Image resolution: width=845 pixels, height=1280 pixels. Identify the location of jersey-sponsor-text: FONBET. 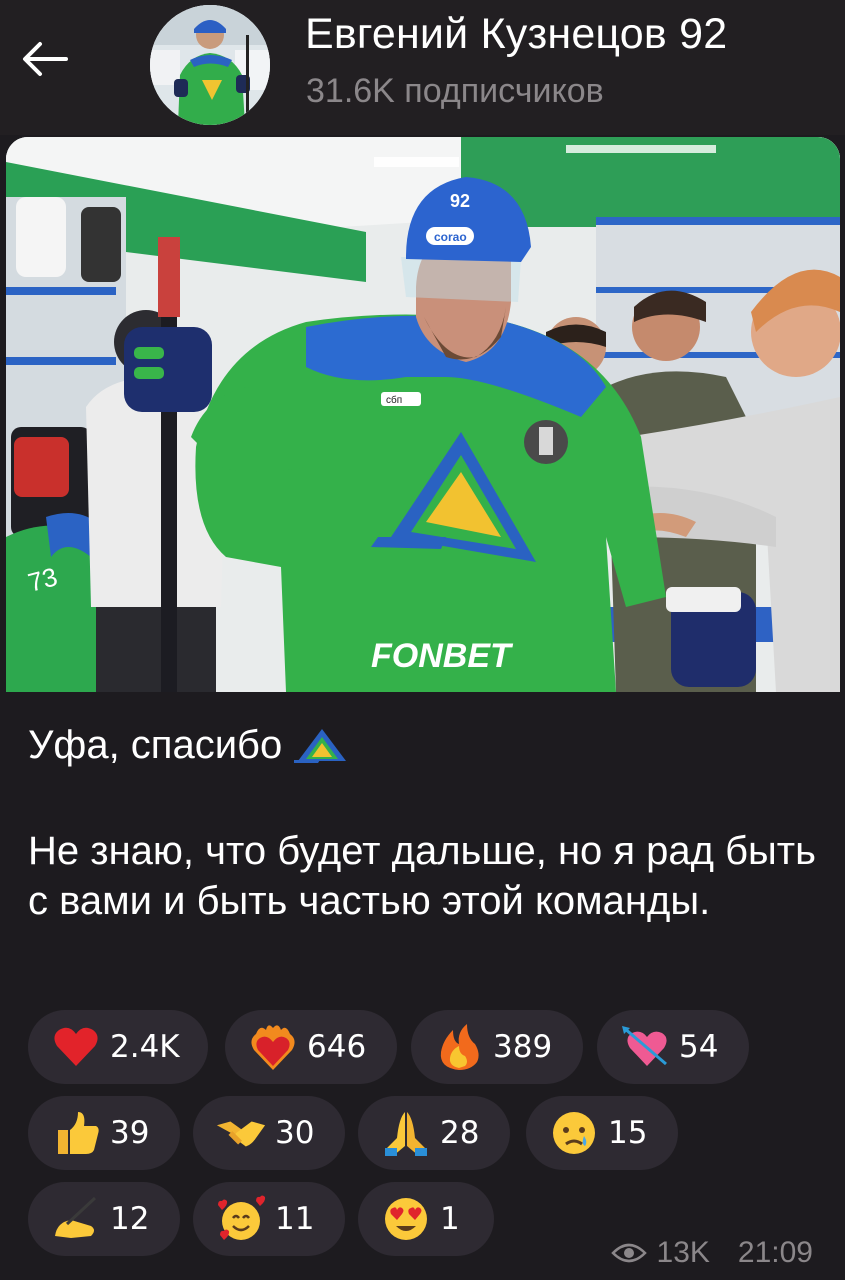
(442, 656).